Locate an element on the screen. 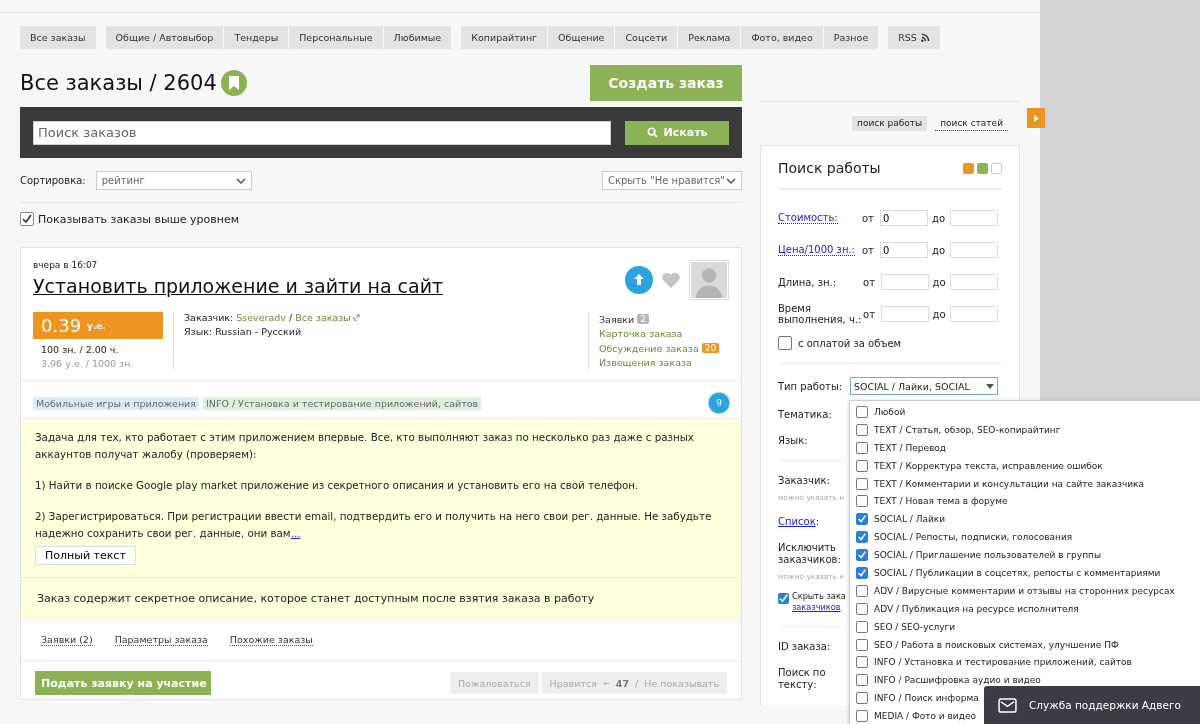 The image size is (1200, 724). option-label: TEXT / Комментарии и консультации на сайте заказчика is located at coordinates (1009, 483).